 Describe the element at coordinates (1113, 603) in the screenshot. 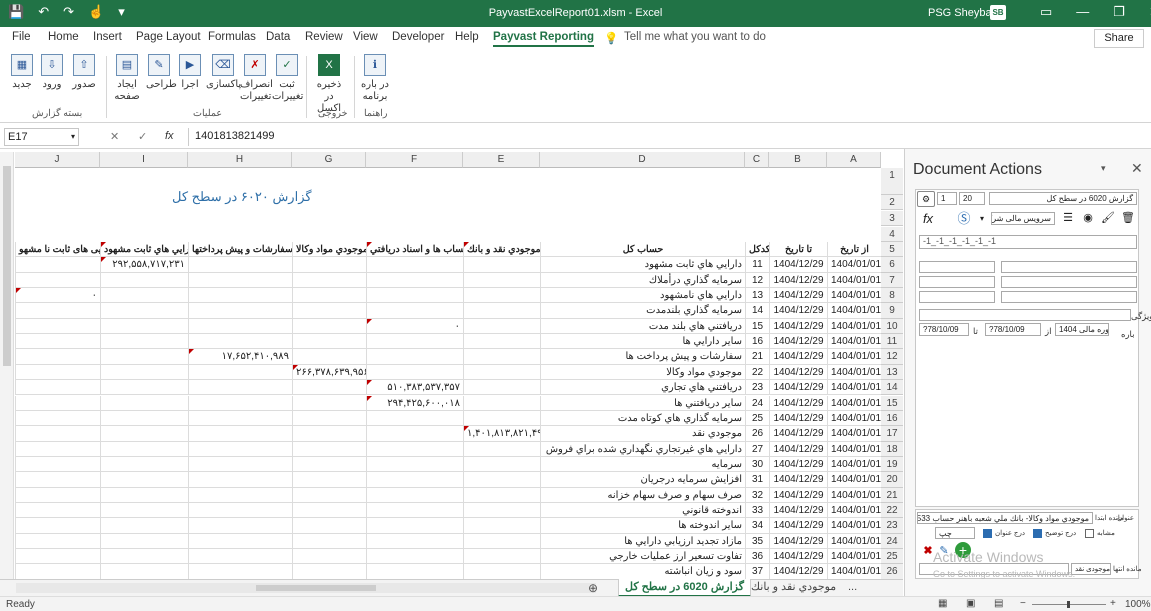

I see `zoom-in-icon: +` at that location.